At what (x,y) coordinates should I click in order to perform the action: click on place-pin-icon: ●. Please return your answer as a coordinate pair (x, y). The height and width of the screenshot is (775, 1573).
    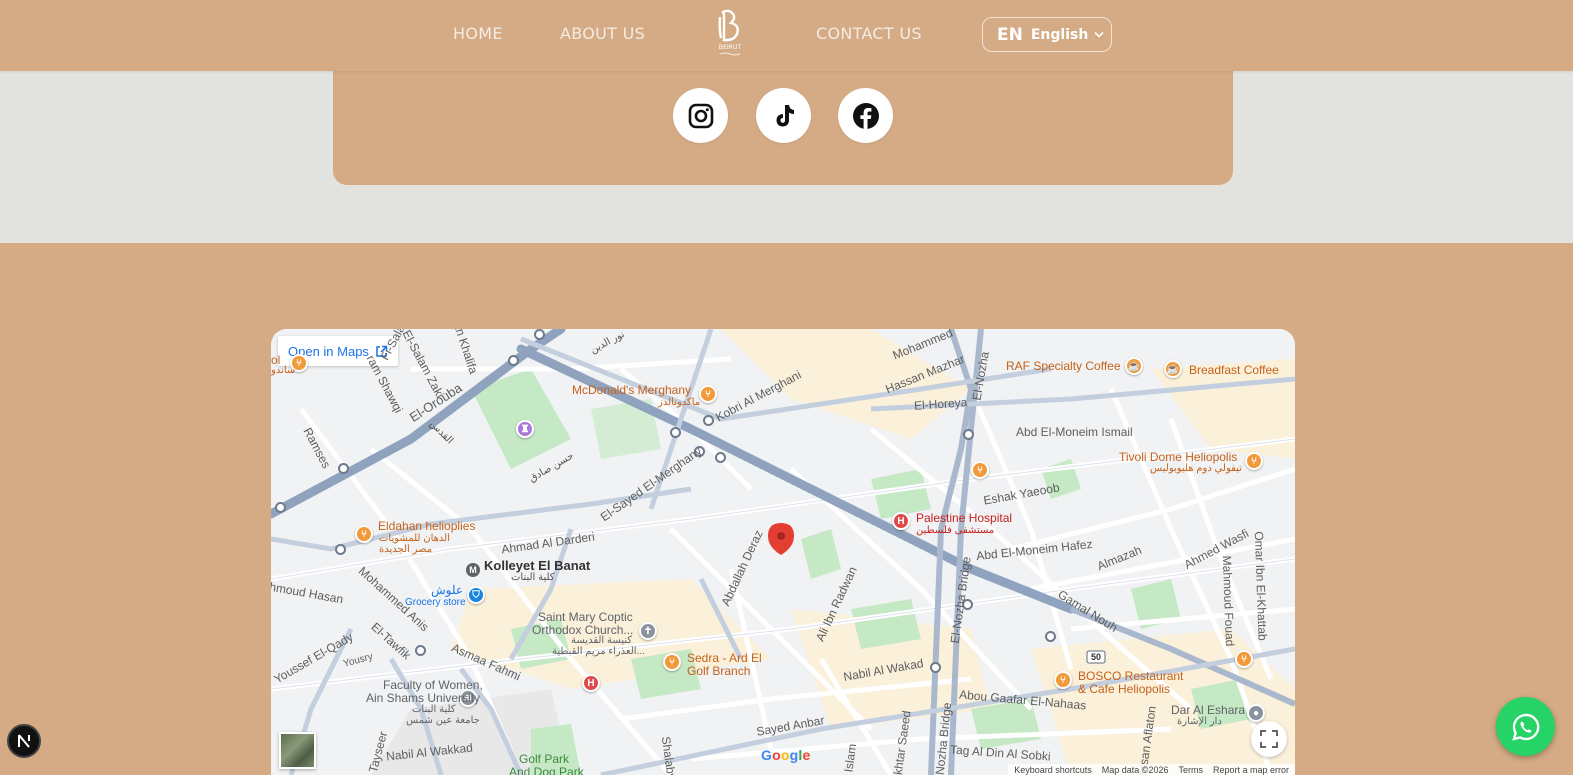
    Looking at the image, I should click on (1256, 713).